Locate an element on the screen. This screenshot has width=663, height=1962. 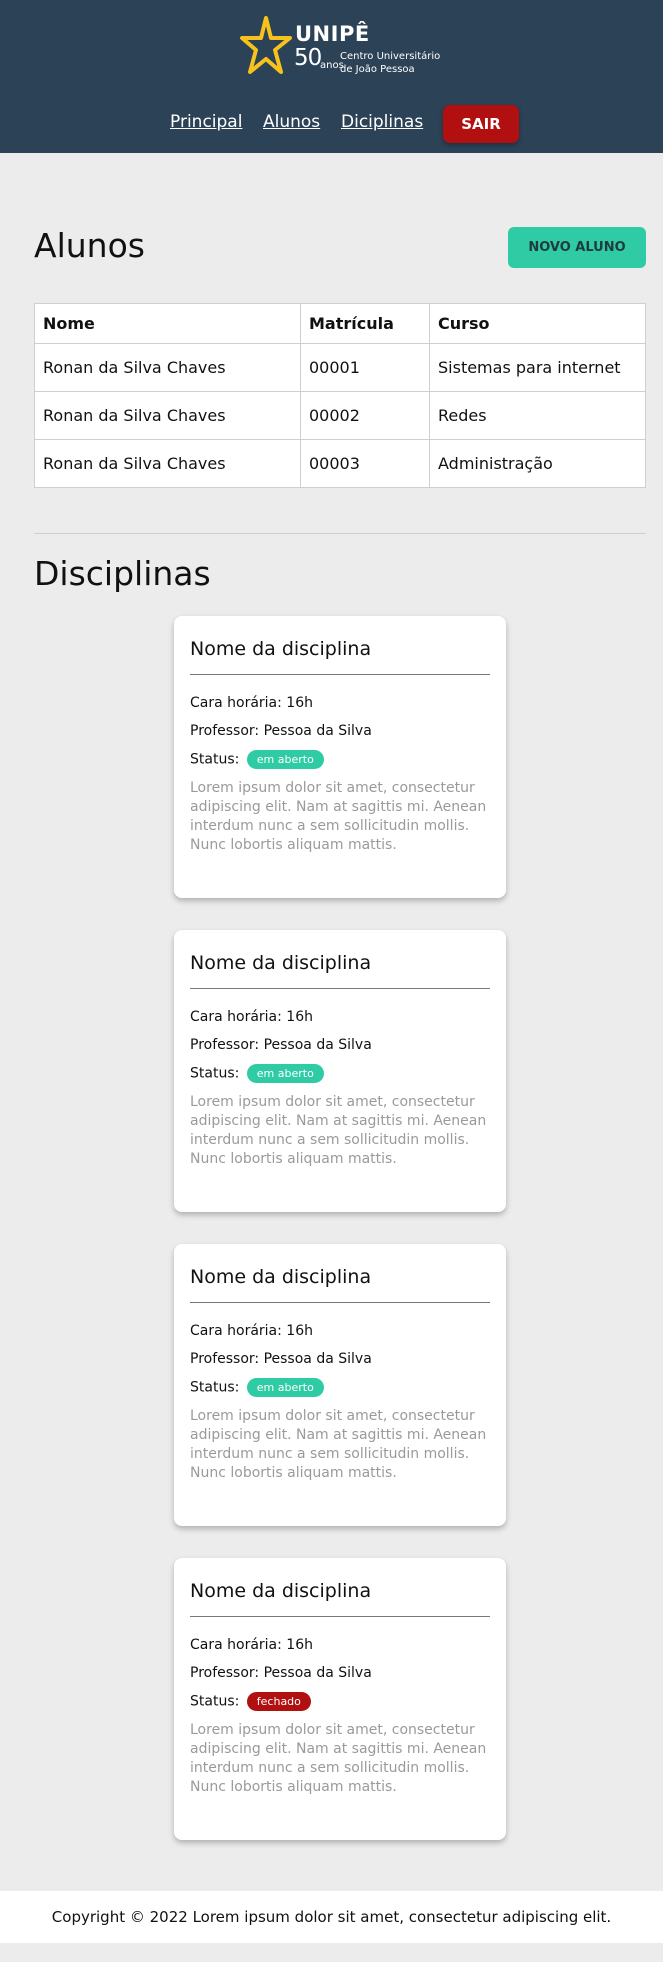
table-header-row: Nome Matrícula Curso is located at coordinates (340, 323).